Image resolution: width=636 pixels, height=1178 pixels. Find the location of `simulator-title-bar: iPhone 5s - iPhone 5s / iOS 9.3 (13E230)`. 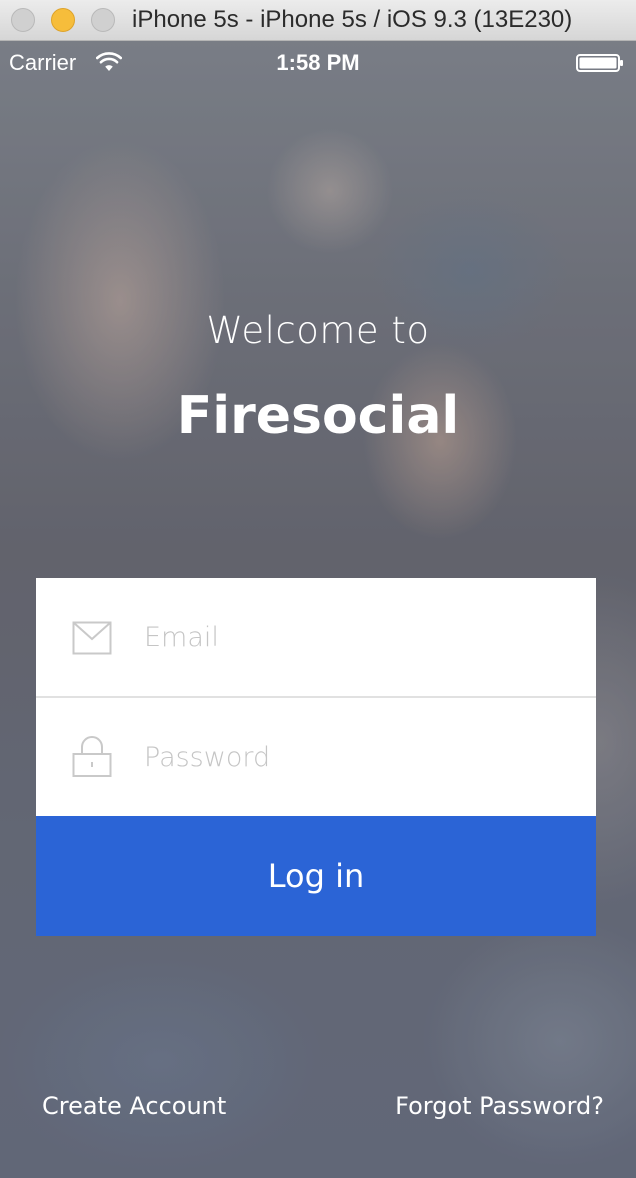

simulator-title-bar: iPhone 5s - iPhone 5s / iOS 9.3 (13E230) is located at coordinates (318, 20).